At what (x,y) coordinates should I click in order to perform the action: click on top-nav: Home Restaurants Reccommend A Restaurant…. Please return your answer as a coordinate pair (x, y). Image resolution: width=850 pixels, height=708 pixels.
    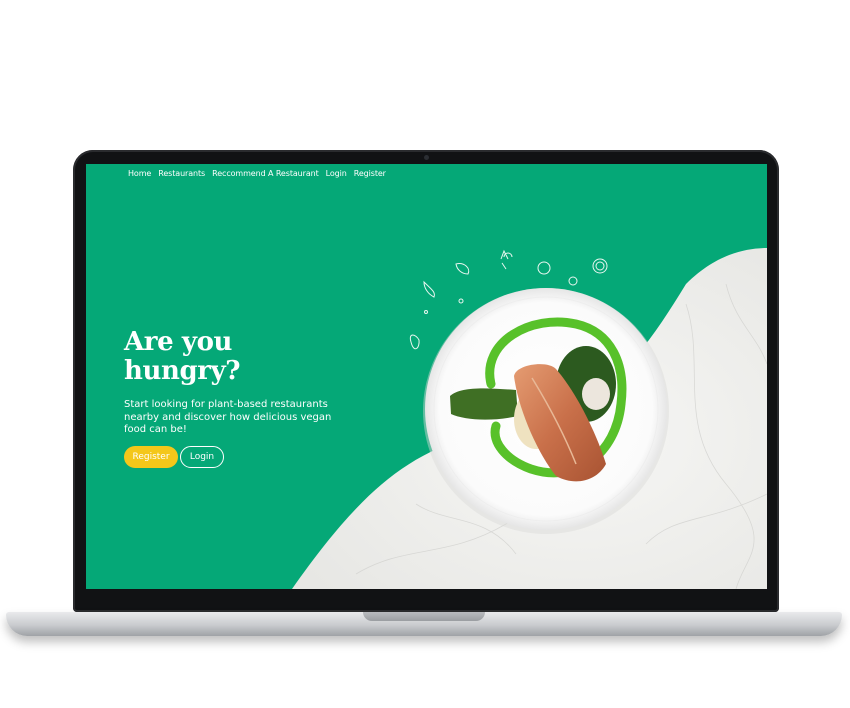
    Looking at the image, I should click on (257, 173).